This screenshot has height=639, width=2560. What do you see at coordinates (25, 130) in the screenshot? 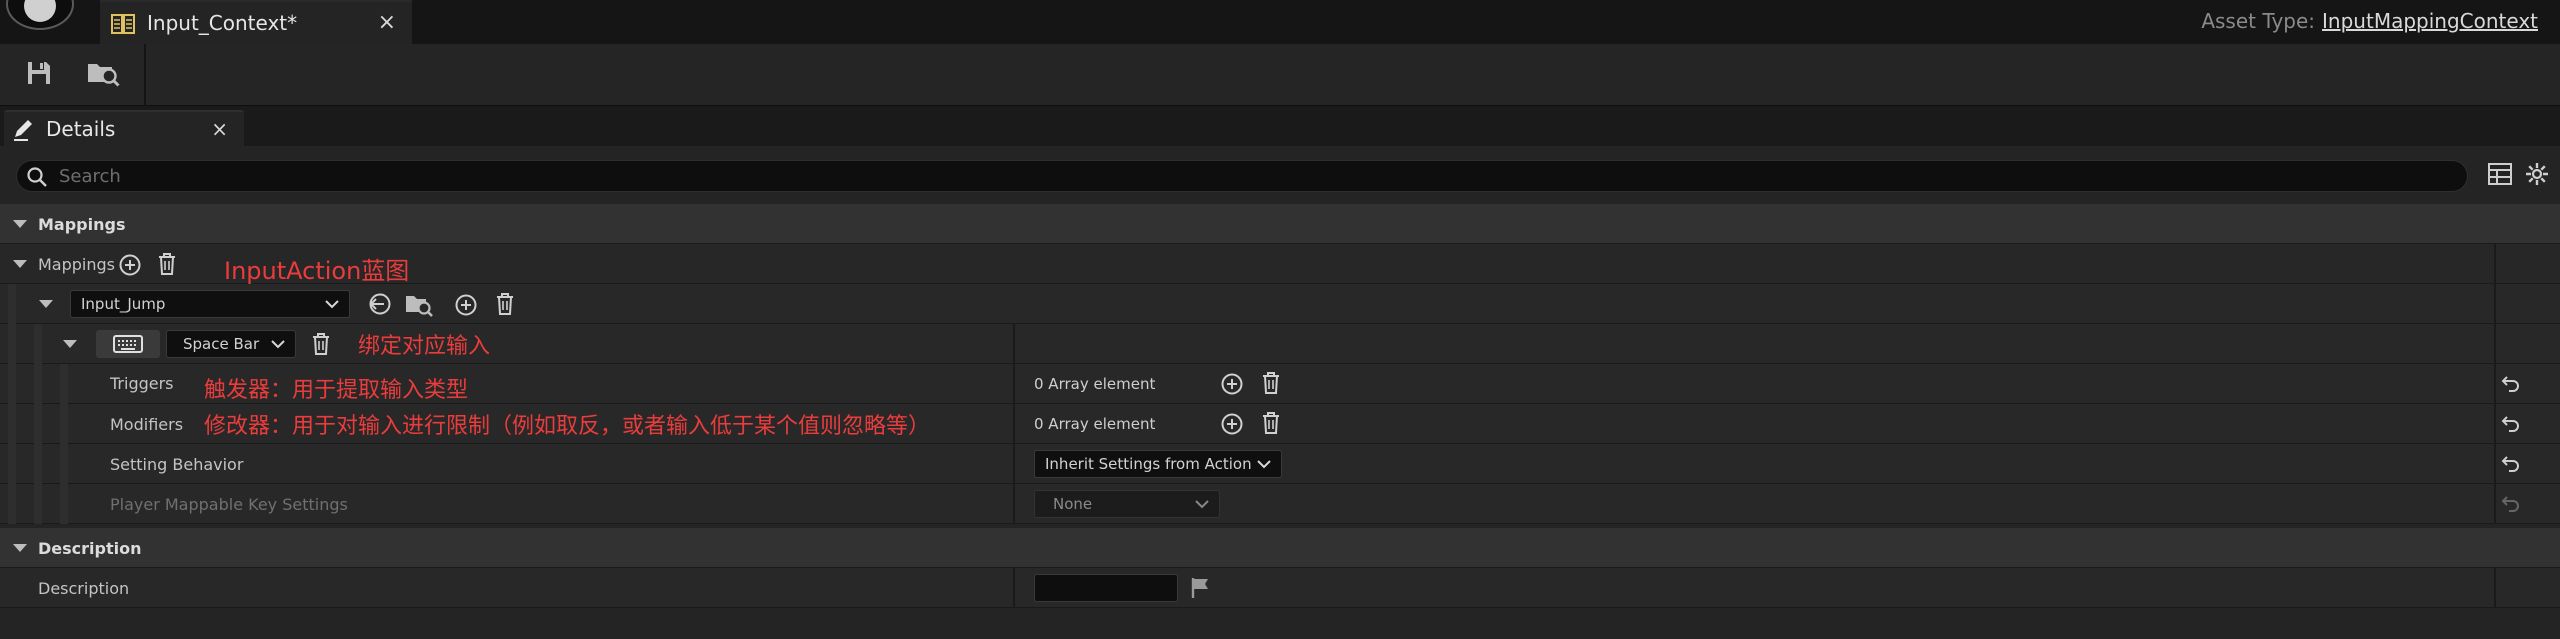
I see `details-pencil-icon` at bounding box center [25, 130].